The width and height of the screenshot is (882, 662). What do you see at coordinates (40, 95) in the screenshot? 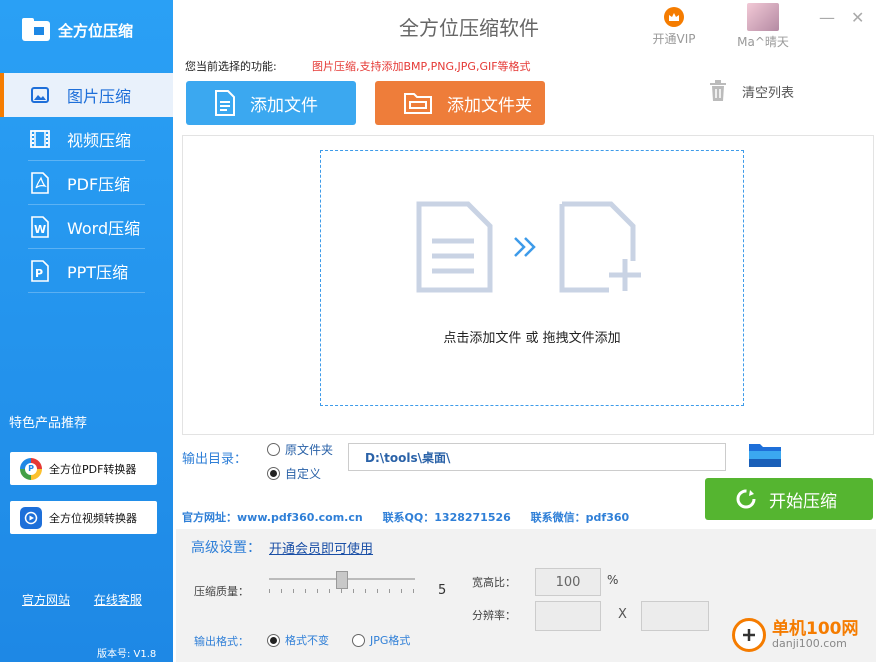
I see `image-icon` at bounding box center [40, 95].